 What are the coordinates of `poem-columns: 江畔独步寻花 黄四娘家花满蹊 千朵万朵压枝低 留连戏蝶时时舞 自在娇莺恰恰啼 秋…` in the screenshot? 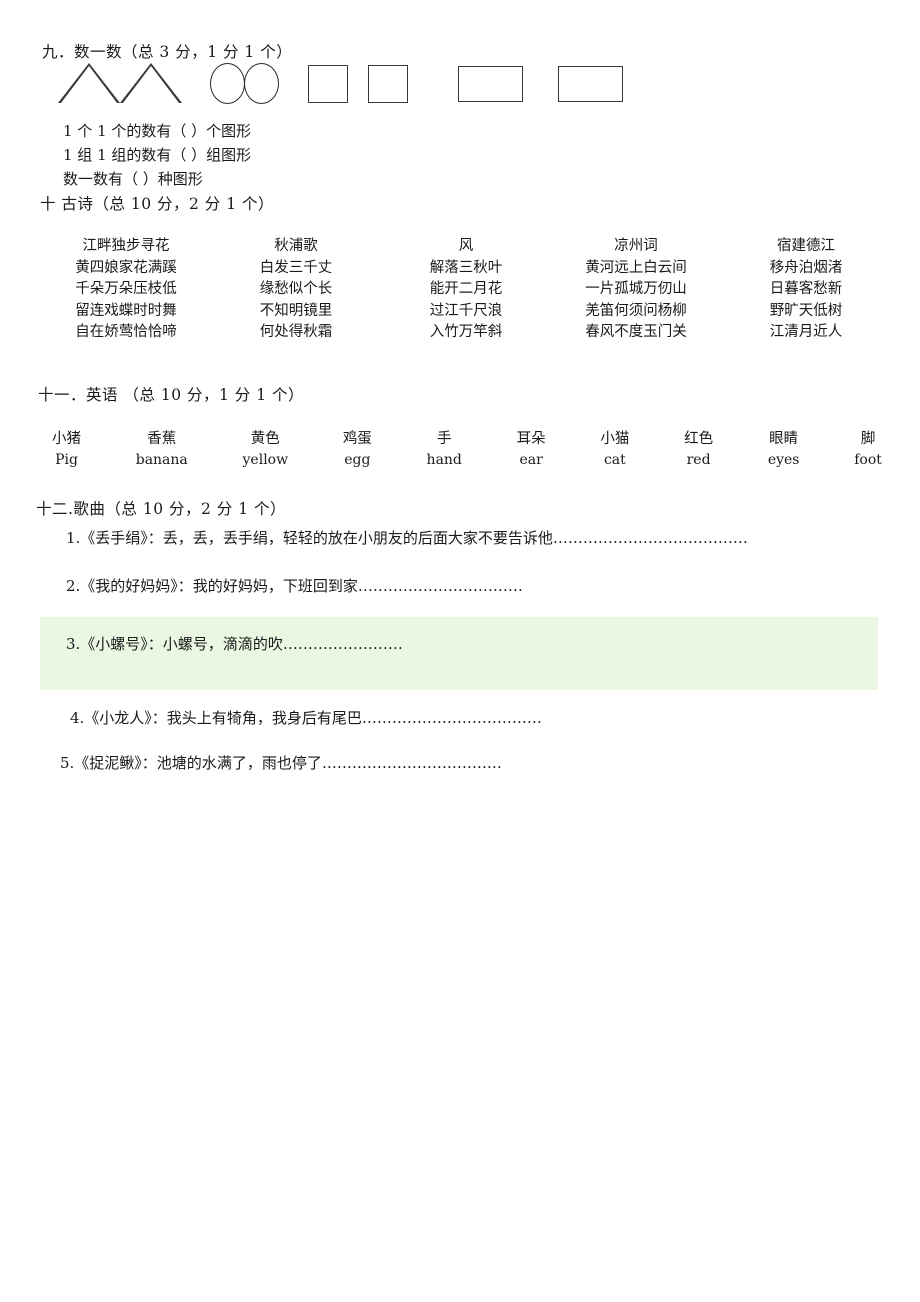 It's located at (466, 290).